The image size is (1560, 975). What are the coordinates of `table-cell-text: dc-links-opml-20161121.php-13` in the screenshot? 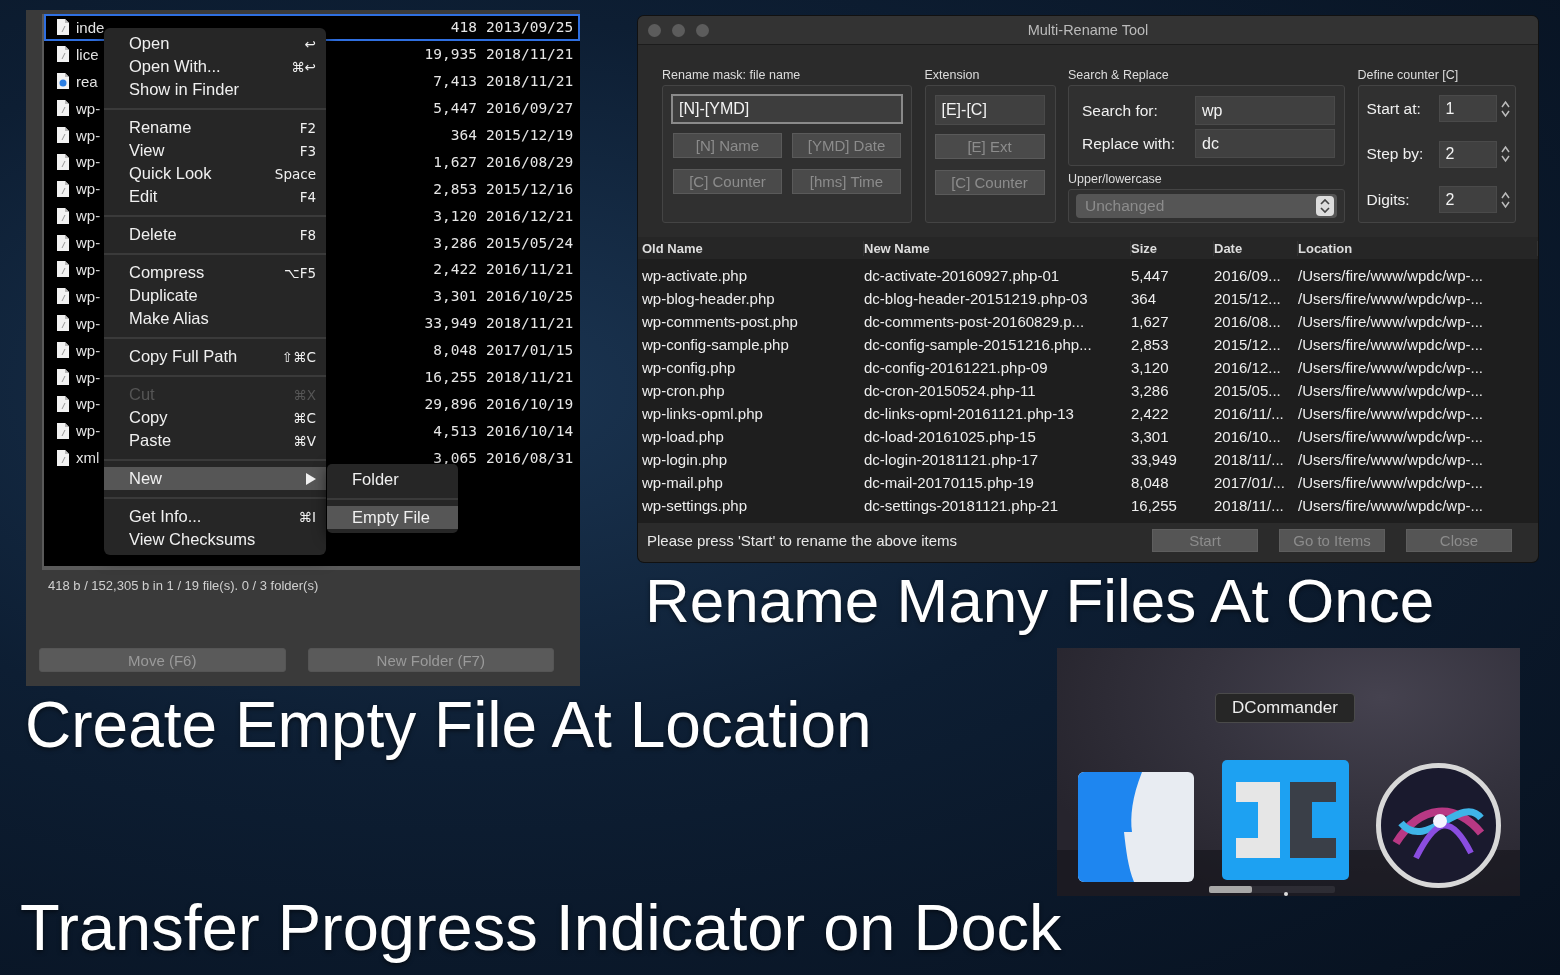 It's located at (969, 413).